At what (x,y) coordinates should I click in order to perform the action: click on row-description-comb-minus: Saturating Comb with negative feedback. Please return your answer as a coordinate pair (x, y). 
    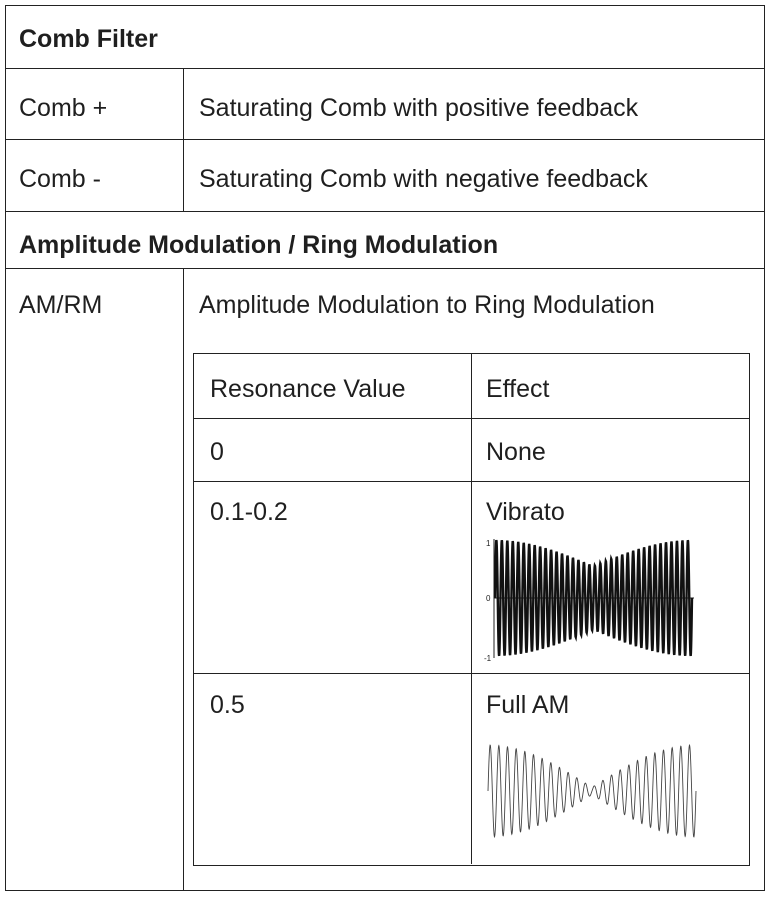
    Looking at the image, I should click on (423, 179).